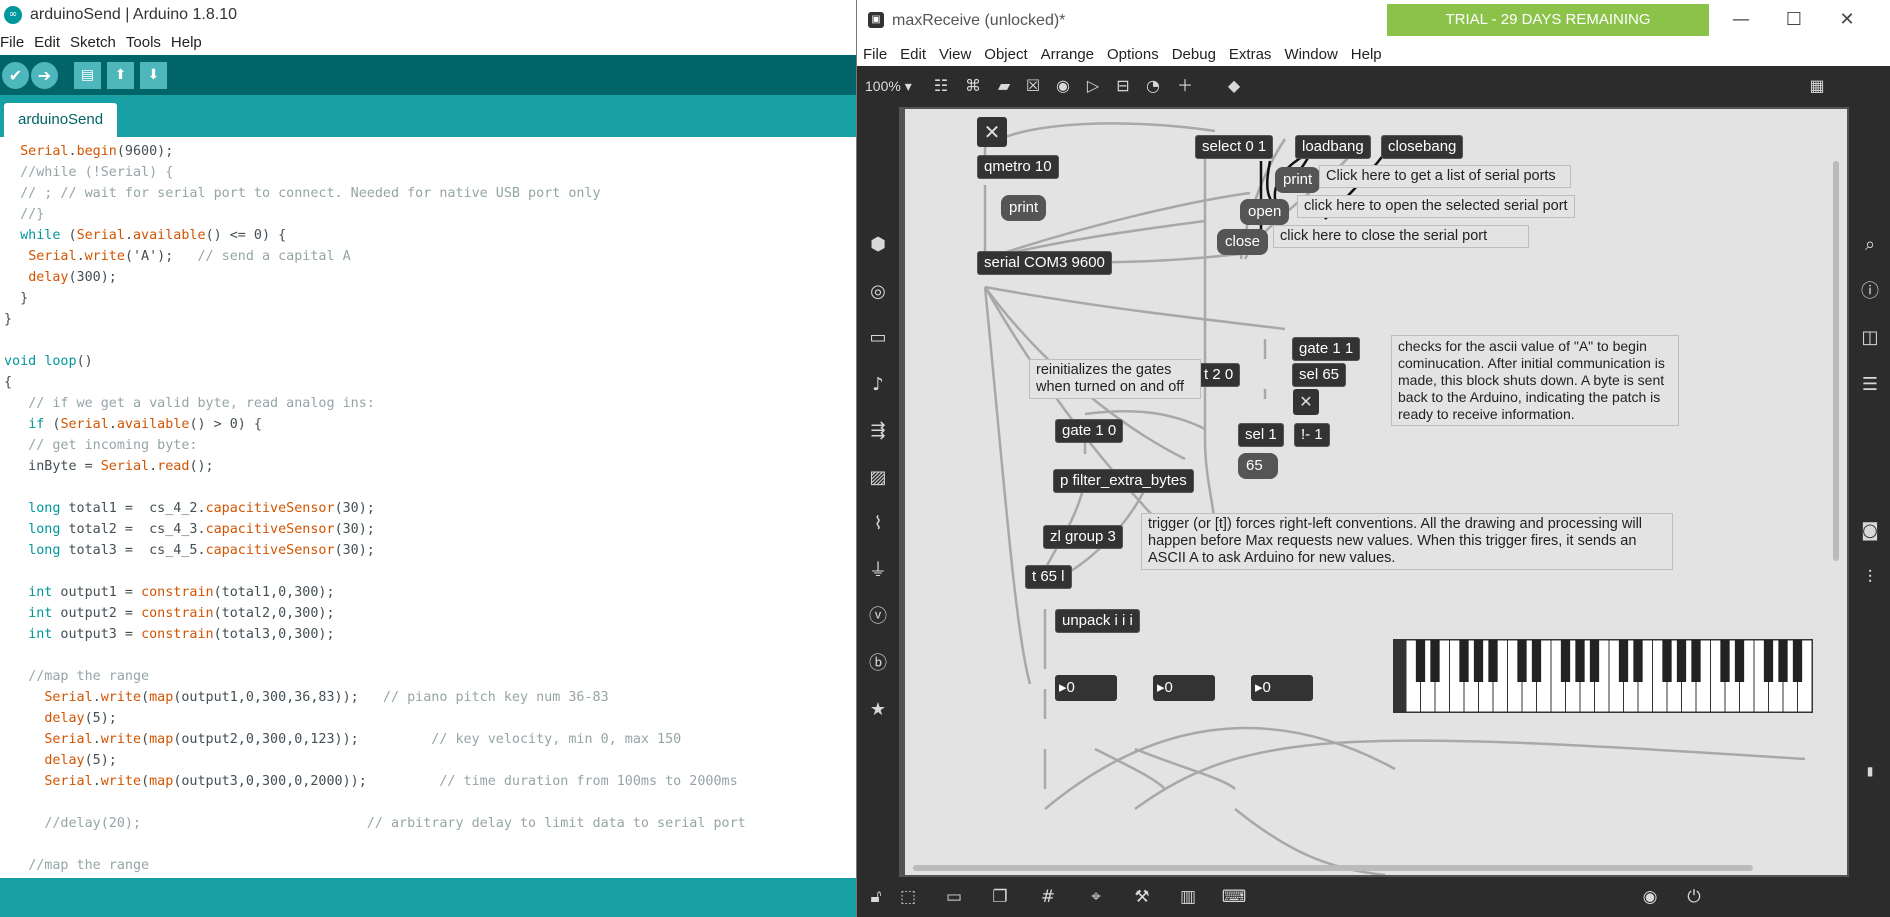 This screenshot has width=1890, height=917. I want to click on max-menu-help: Help, so click(1366, 54).